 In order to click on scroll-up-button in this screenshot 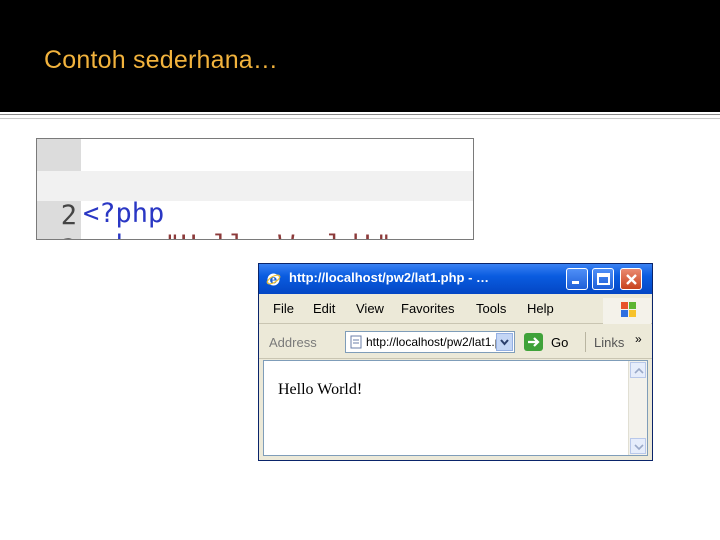, I will do `click(638, 370)`.